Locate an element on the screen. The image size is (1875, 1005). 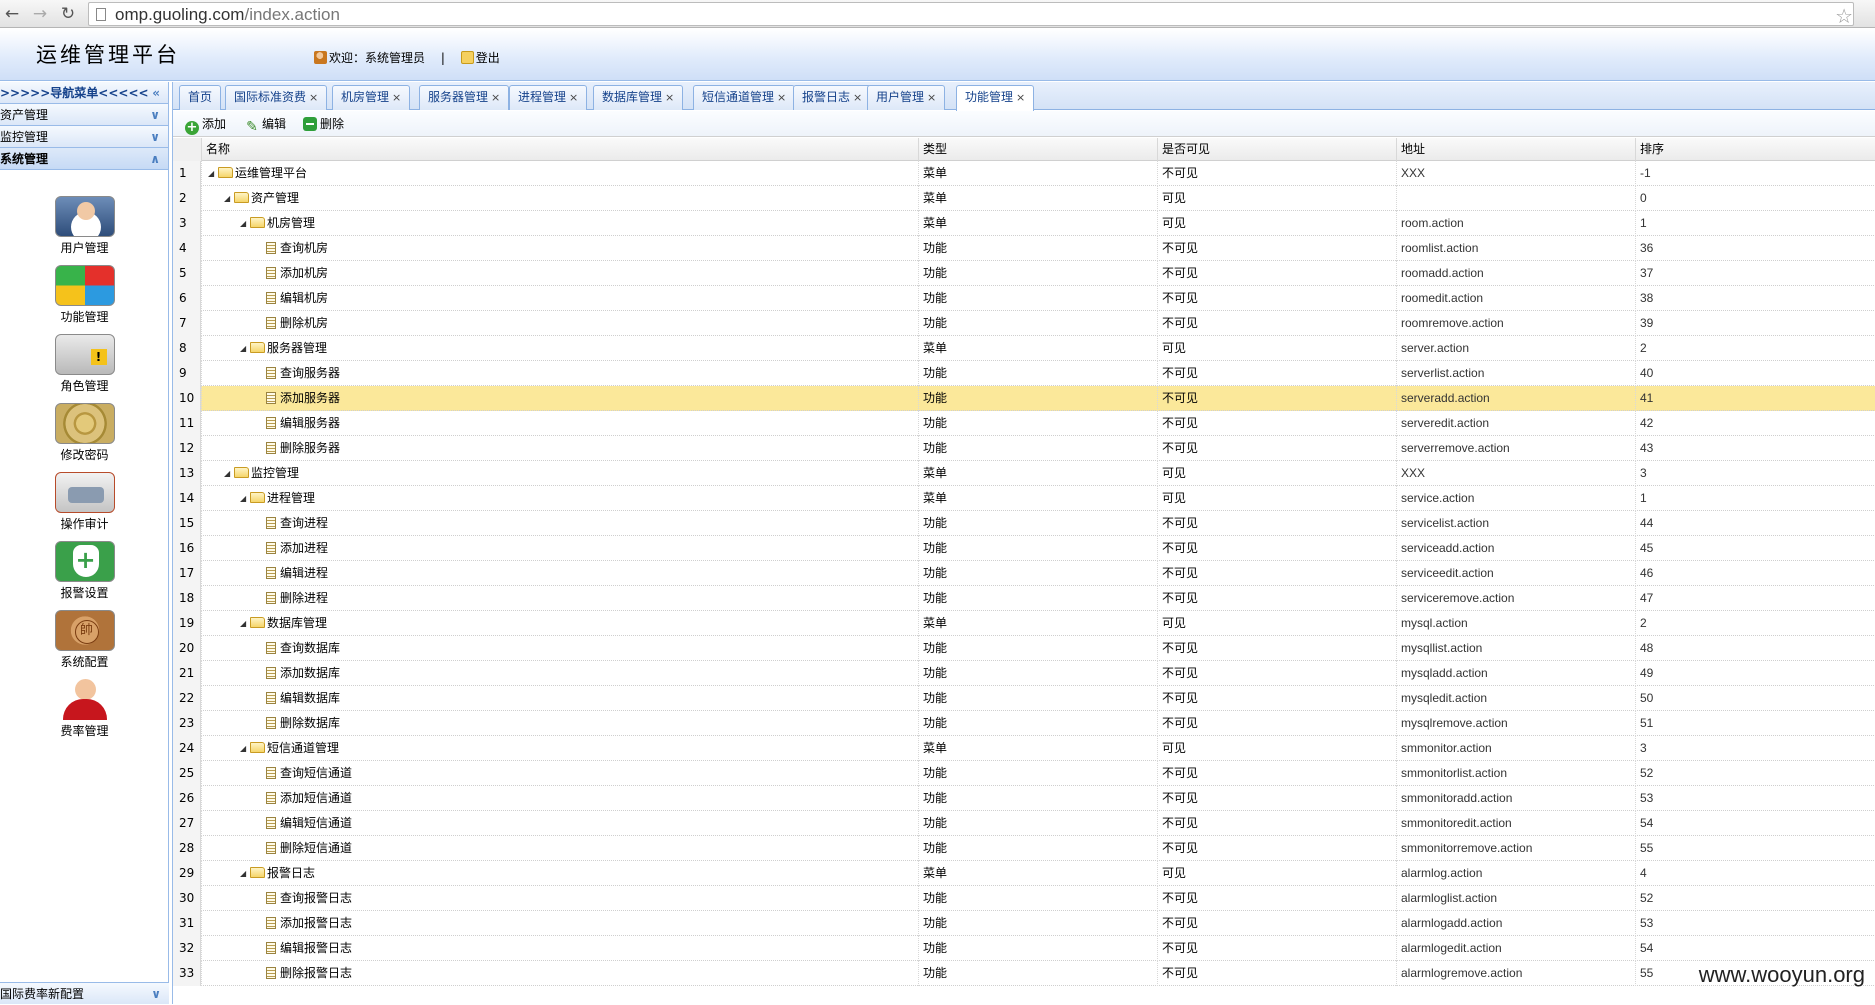
tab-item: 数据库管理 × is located at coordinates (638, 97).